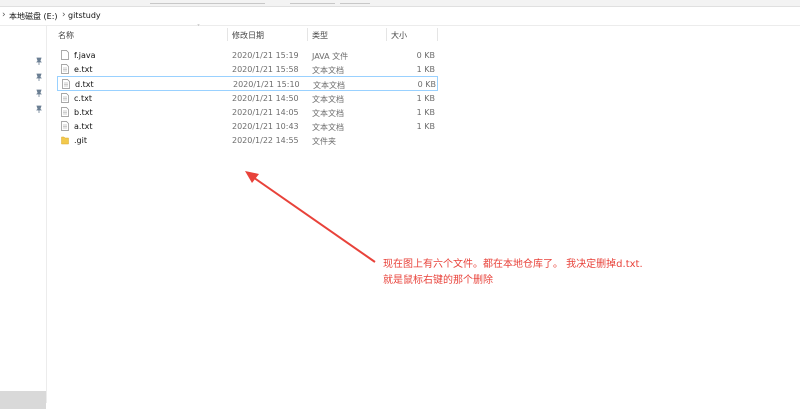 The width and height of the screenshot is (800, 409). What do you see at coordinates (513, 264) in the screenshot?
I see `annotation-line-1: 现在图上有六个文件。都在本地仓库了。 我决定删掉d.txt.` at bounding box center [513, 264].